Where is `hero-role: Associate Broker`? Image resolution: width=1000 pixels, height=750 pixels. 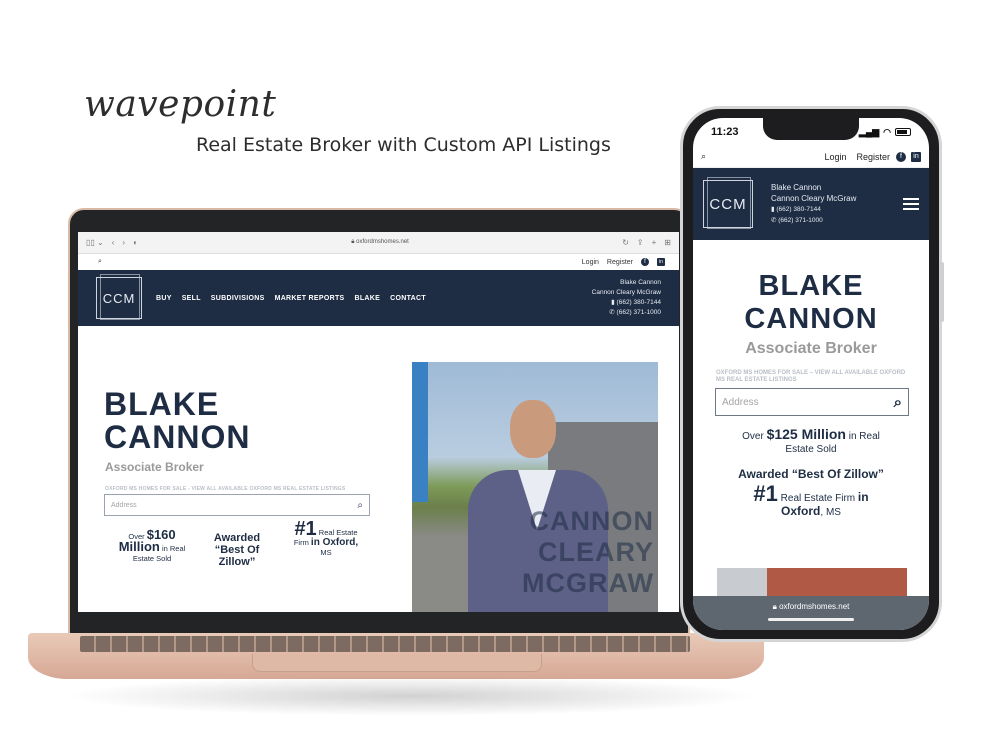 hero-role: Associate Broker is located at coordinates (154, 467).